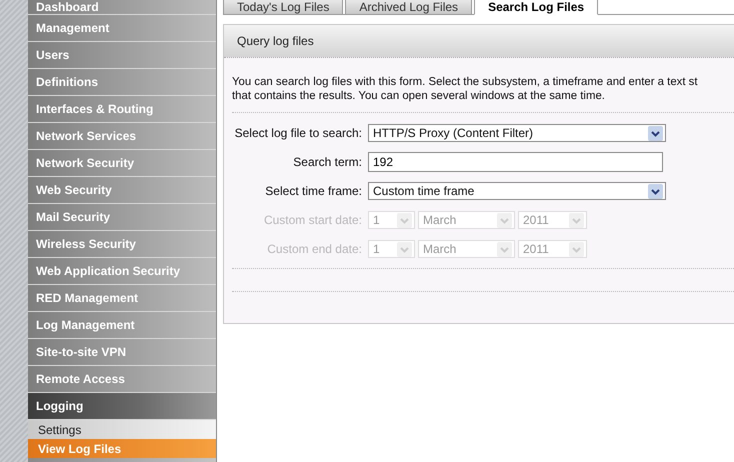 The width and height of the screenshot is (734, 462). What do you see at coordinates (327, 162) in the screenshot?
I see `field-label: Search term:` at bounding box center [327, 162].